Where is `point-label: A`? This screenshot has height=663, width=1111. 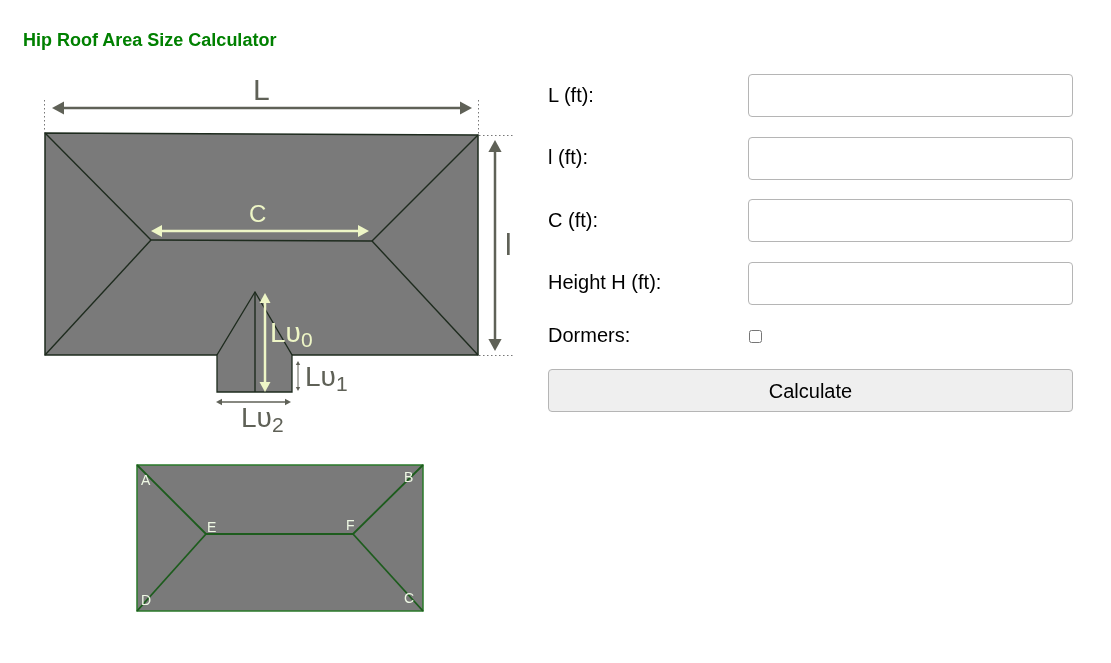 point-label: A is located at coordinates (146, 480).